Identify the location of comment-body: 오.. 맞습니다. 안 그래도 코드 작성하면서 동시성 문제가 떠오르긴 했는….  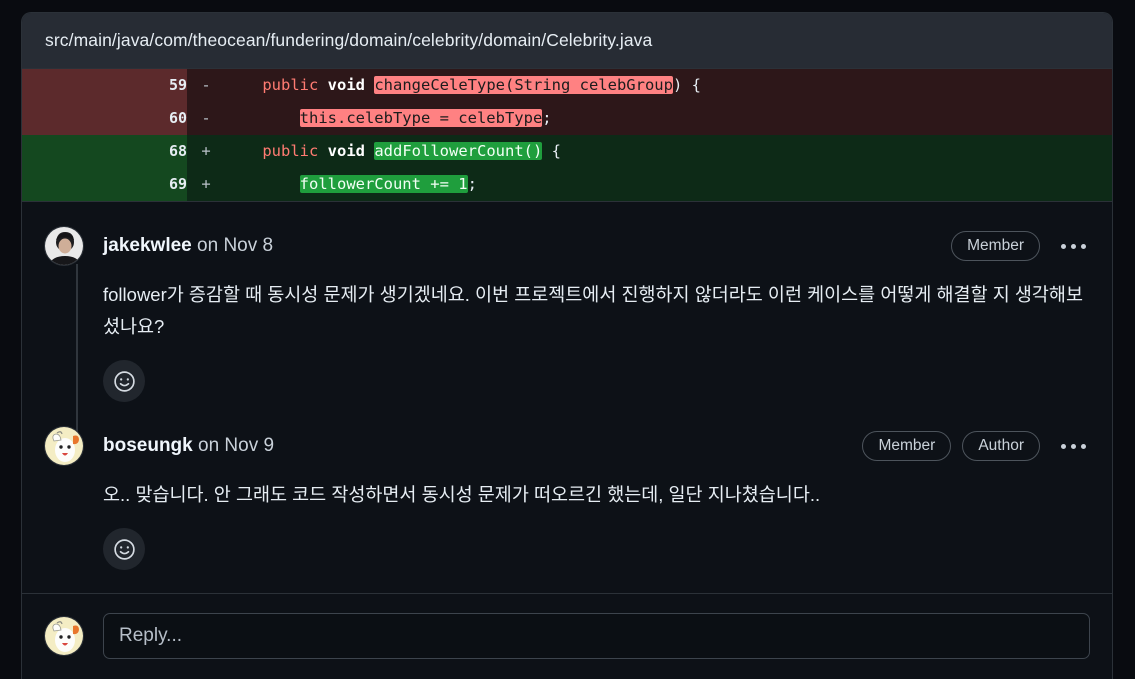
(462, 494).